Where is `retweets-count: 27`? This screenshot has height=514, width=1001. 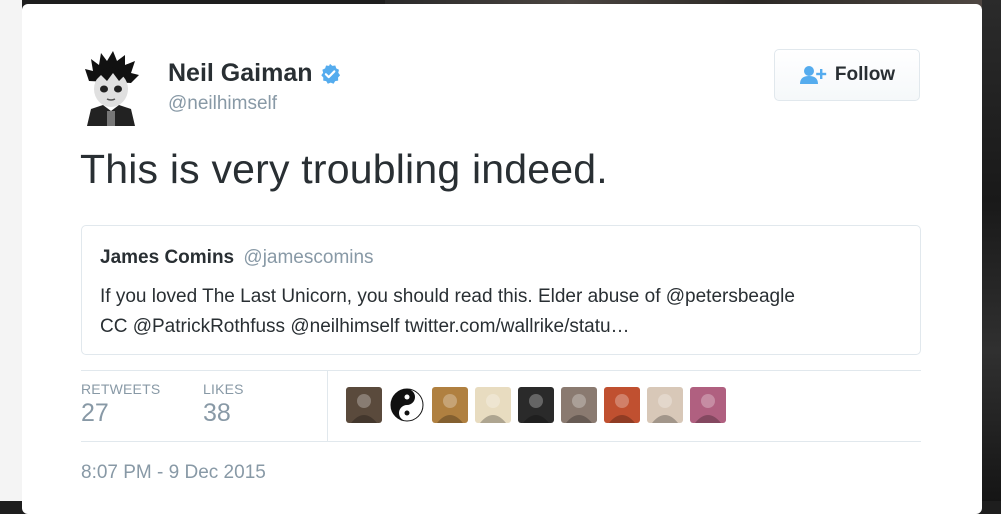
retweets-count: 27 is located at coordinates (95, 413).